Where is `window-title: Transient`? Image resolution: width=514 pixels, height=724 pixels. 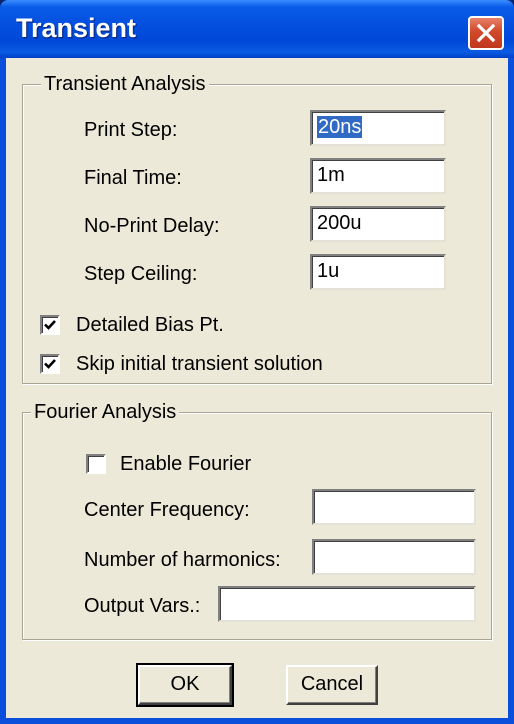 window-title: Transient is located at coordinates (76, 28).